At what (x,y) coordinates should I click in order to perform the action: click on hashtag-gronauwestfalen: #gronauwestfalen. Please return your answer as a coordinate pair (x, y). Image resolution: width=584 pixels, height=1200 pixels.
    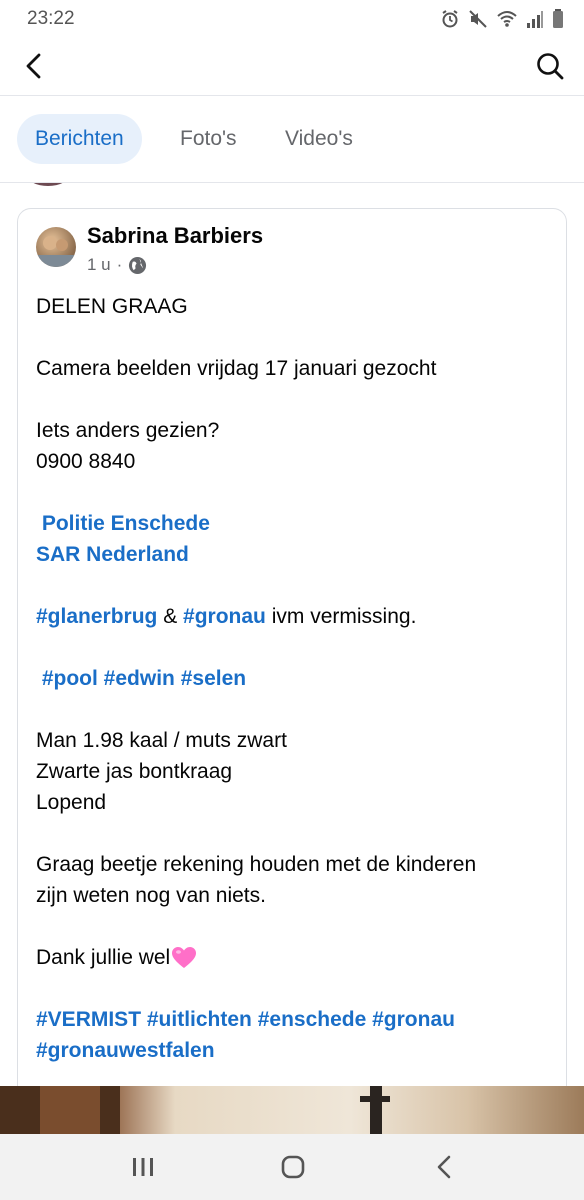
    Looking at the image, I should click on (296, 1050).